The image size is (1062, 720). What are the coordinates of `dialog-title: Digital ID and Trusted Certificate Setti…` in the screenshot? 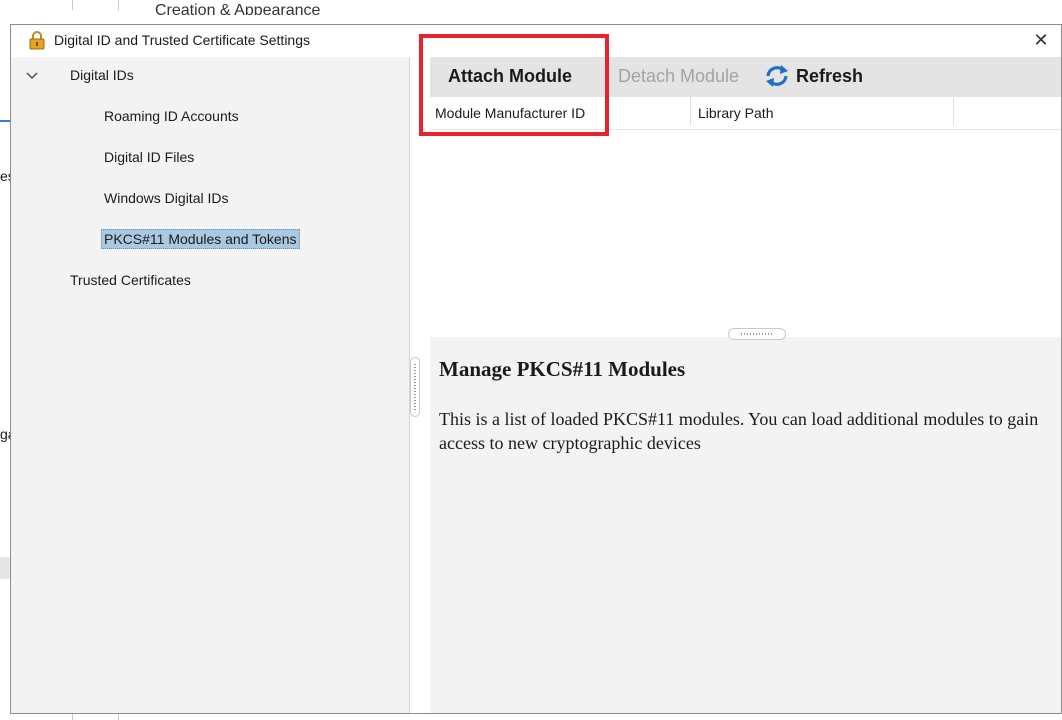 It's located at (182, 40).